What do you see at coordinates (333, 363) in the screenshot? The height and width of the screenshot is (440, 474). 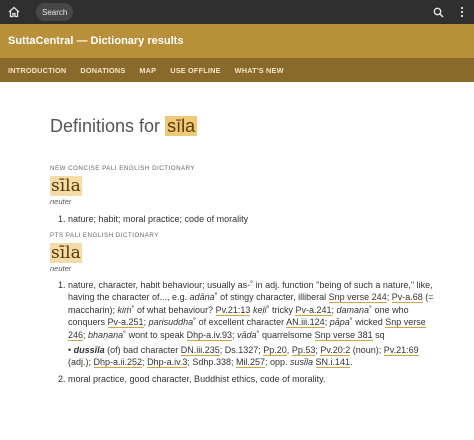 I see `reference-link: SN.i.141` at bounding box center [333, 363].